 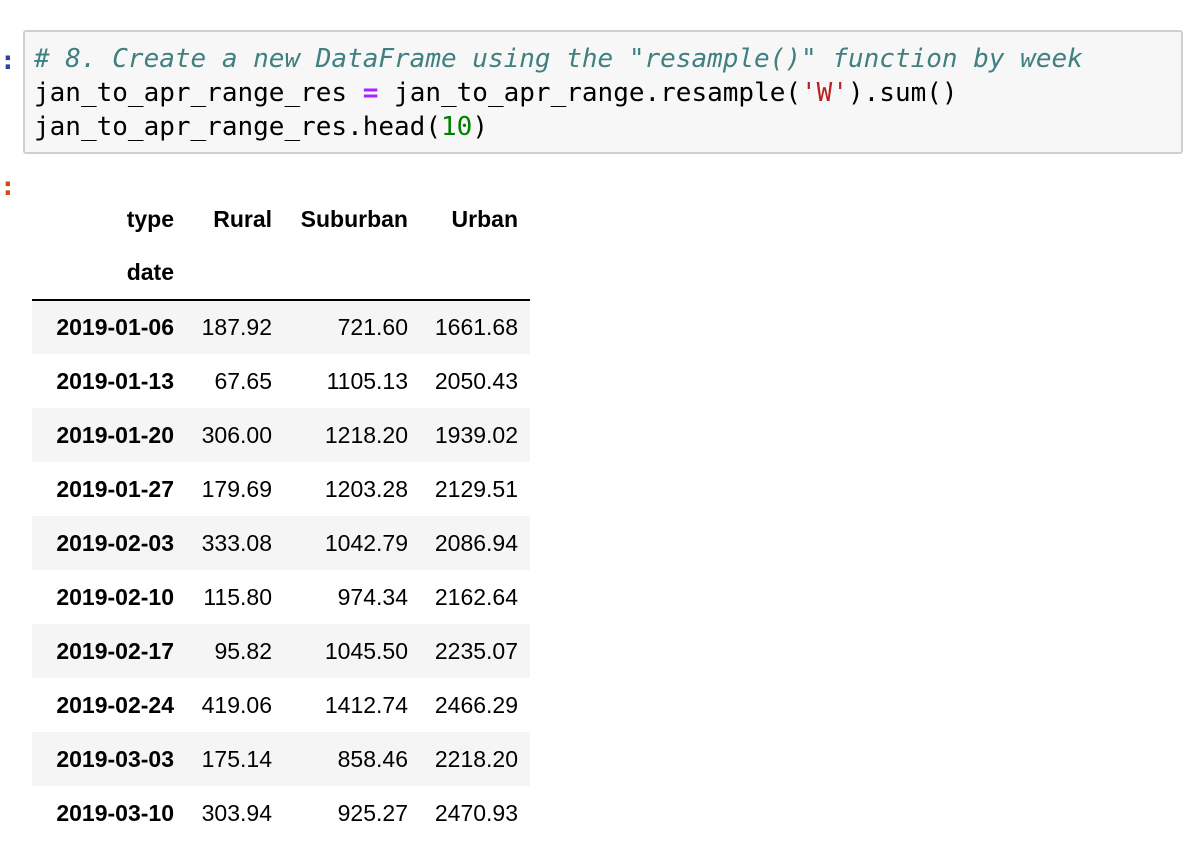 I want to click on cell-rural: 179.69, so click(x=236, y=488).